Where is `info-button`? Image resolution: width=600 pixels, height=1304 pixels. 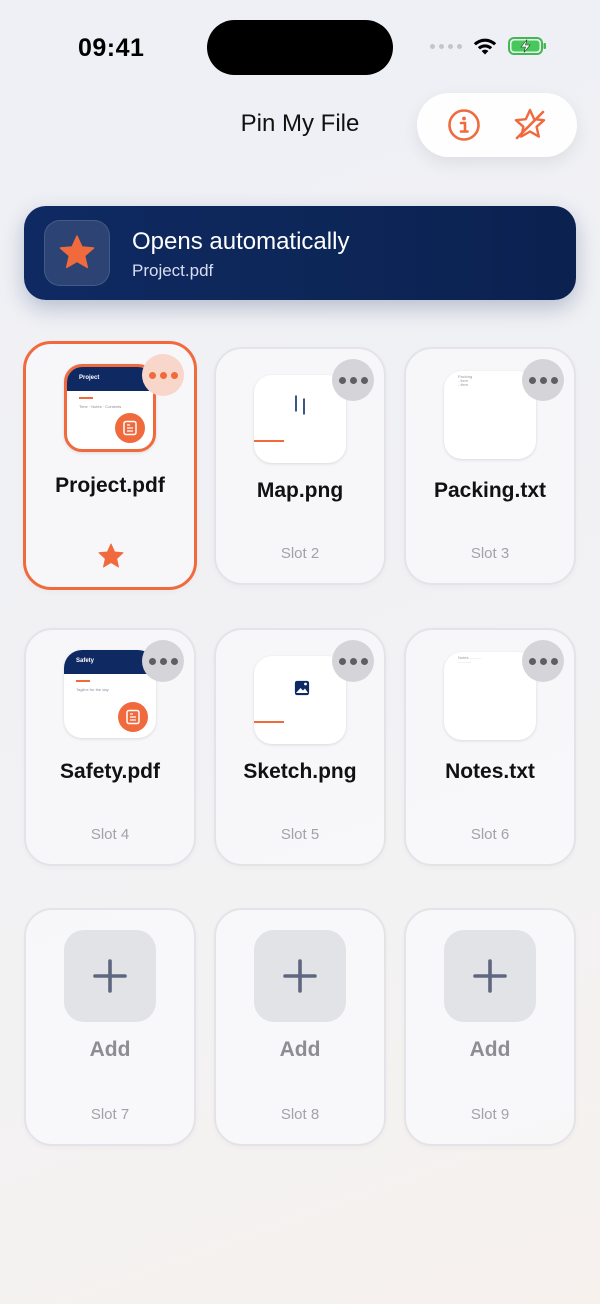
info-button is located at coordinates (464, 125).